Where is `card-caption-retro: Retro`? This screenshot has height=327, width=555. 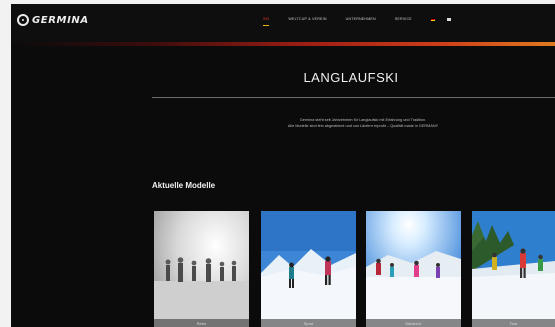
card-caption-retro: Retro is located at coordinates (201, 323).